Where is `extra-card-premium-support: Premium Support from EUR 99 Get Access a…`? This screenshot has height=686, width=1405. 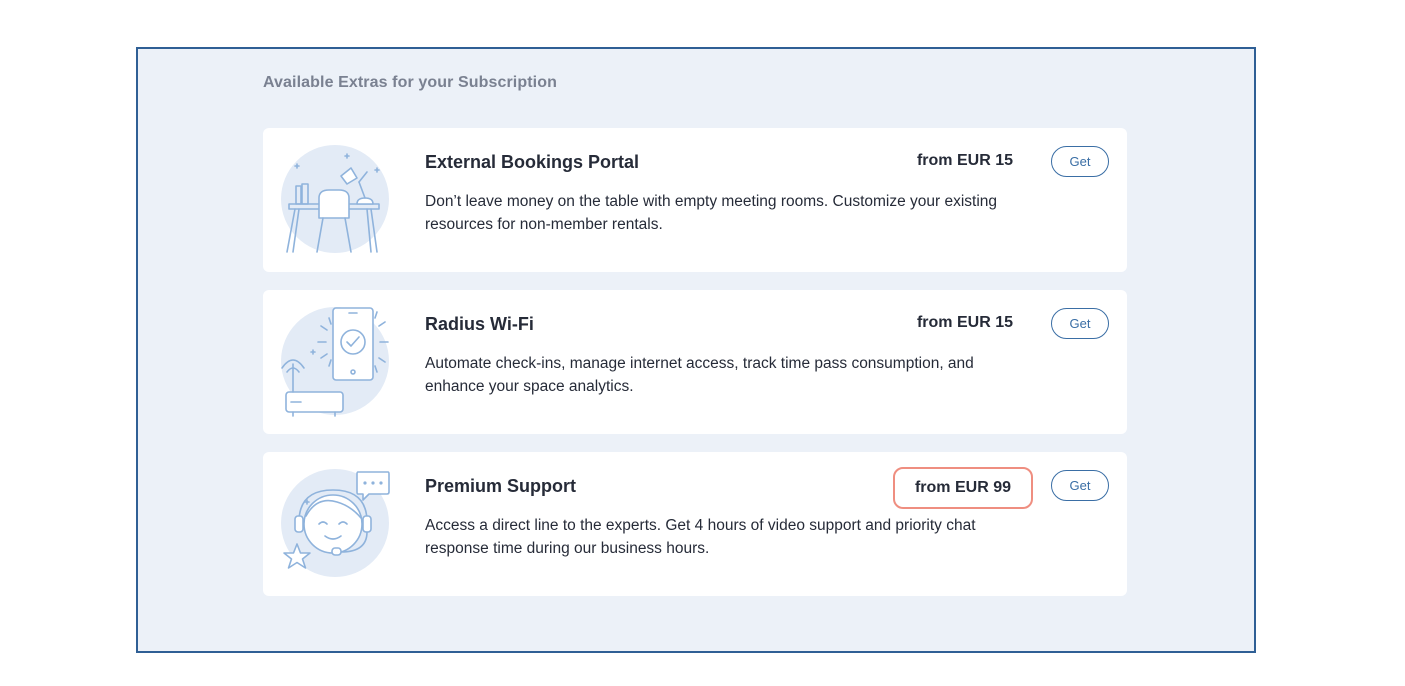
extra-card-premium-support: Premium Support from EUR 99 Get Access a… is located at coordinates (695, 524).